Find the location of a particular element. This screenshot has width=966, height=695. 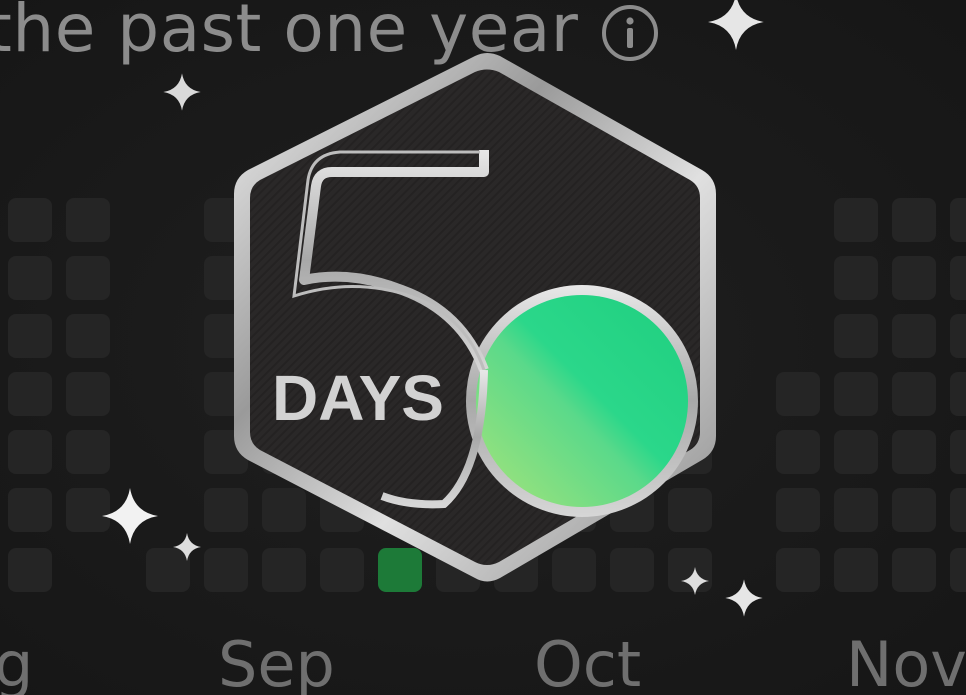

month-label-aug: g is located at coordinates (17, 661).